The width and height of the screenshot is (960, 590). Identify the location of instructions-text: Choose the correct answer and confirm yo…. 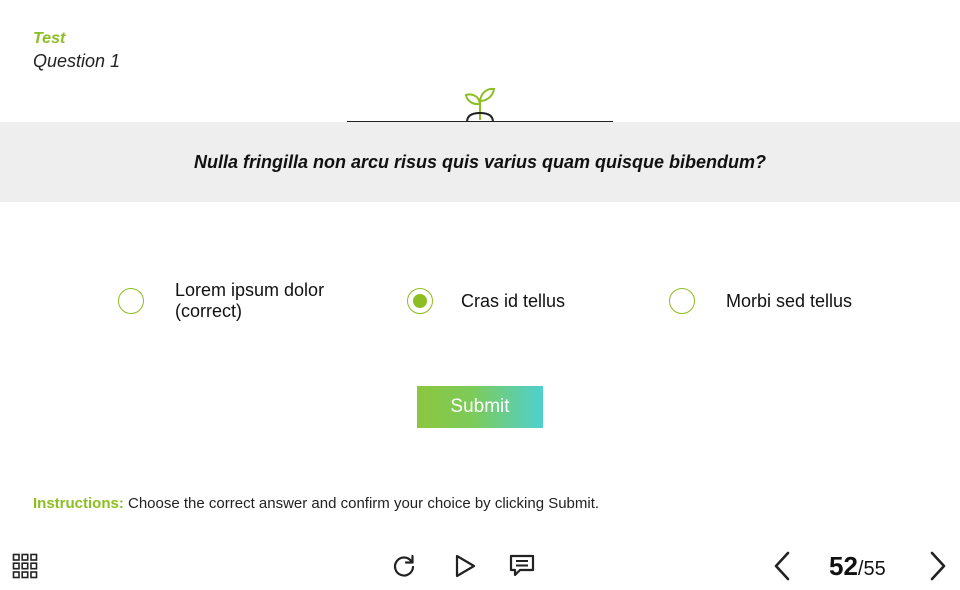
(361, 503).